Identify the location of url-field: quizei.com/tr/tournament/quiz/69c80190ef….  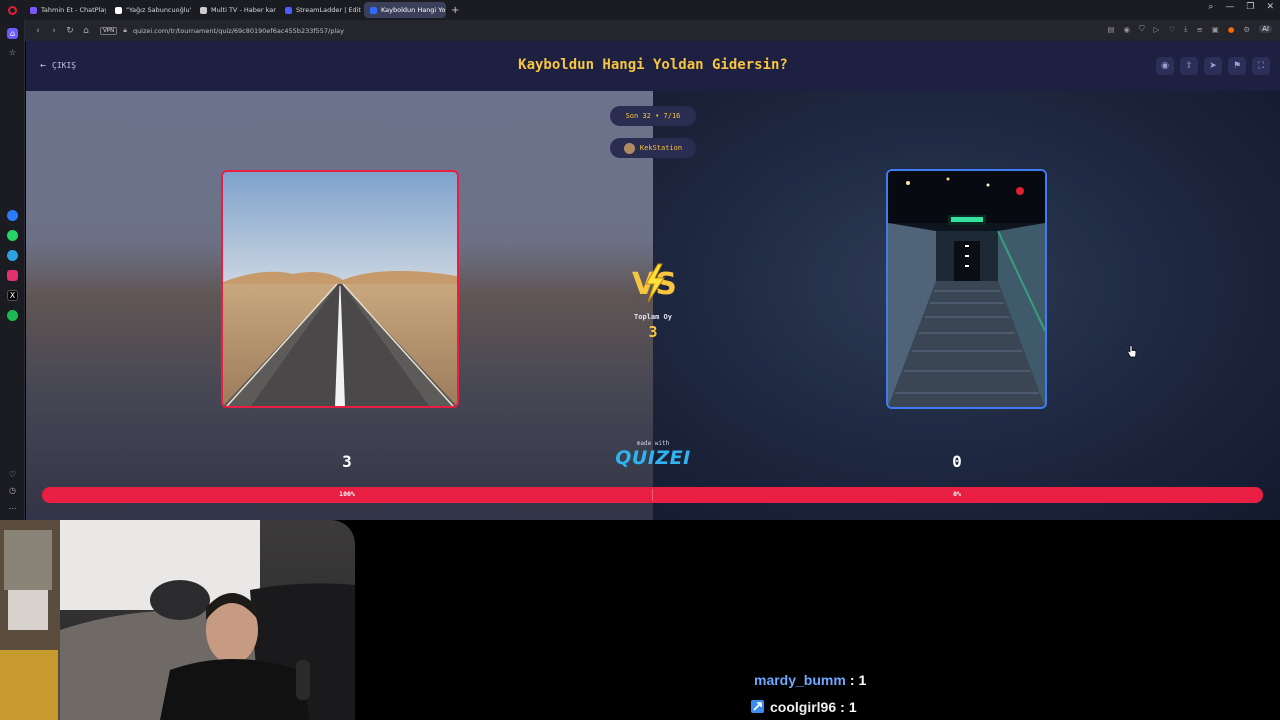
(238, 31).